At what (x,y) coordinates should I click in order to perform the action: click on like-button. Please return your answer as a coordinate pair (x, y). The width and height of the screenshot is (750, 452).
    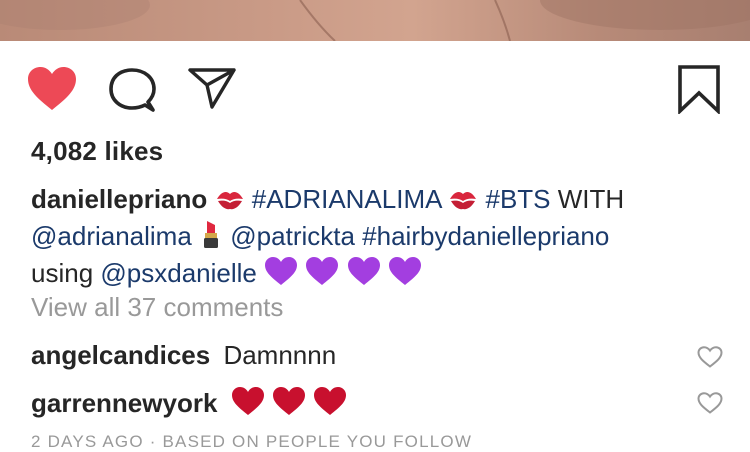
    Looking at the image, I should click on (52, 89).